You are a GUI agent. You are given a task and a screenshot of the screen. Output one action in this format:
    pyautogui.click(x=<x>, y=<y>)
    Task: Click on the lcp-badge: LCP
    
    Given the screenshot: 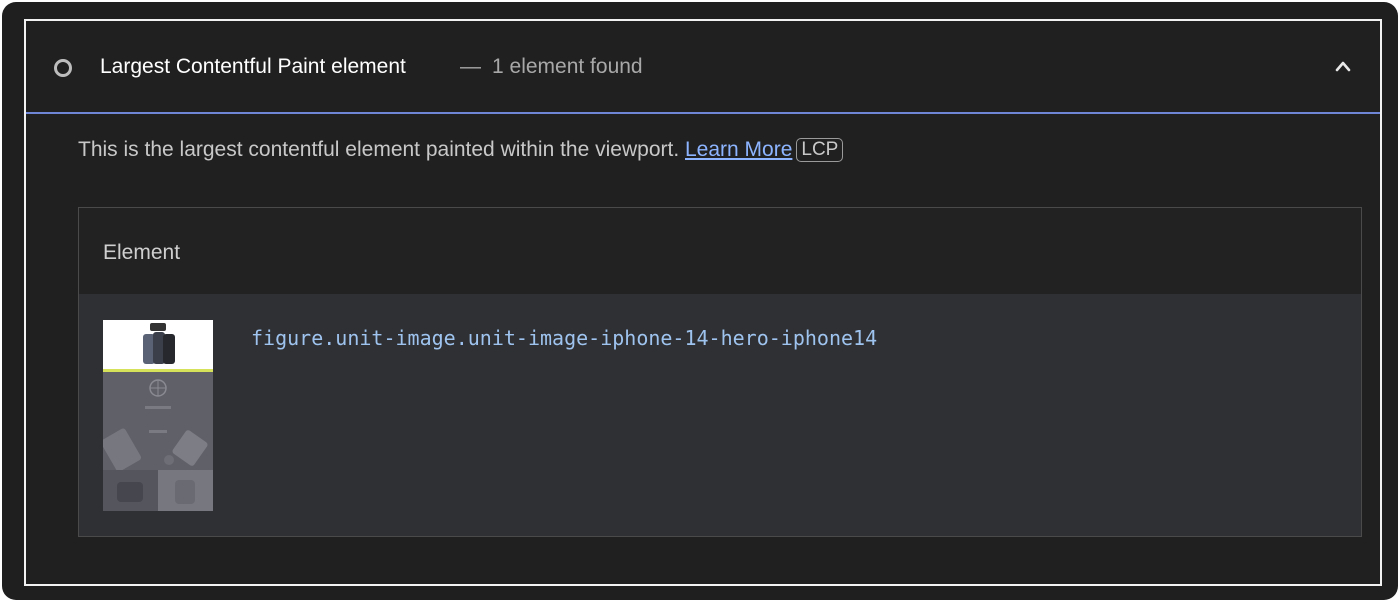 What is the action you would take?
    pyautogui.click(x=820, y=150)
    